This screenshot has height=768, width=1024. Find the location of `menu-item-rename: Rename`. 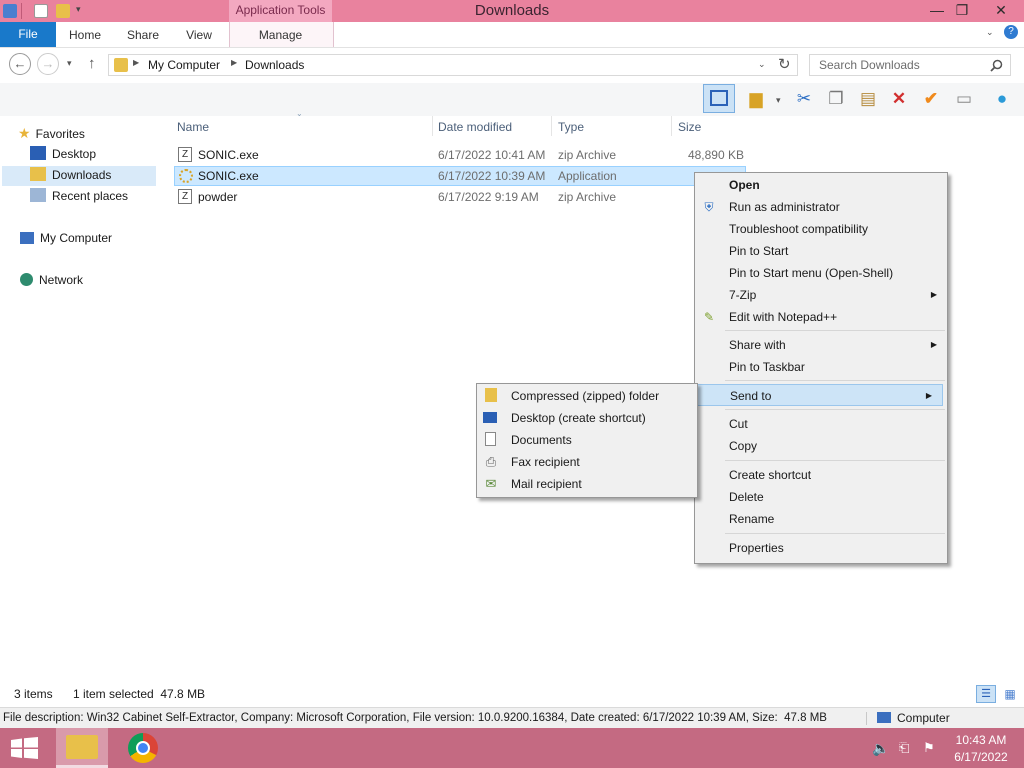

menu-item-rename: Rename is located at coordinates (821, 519).